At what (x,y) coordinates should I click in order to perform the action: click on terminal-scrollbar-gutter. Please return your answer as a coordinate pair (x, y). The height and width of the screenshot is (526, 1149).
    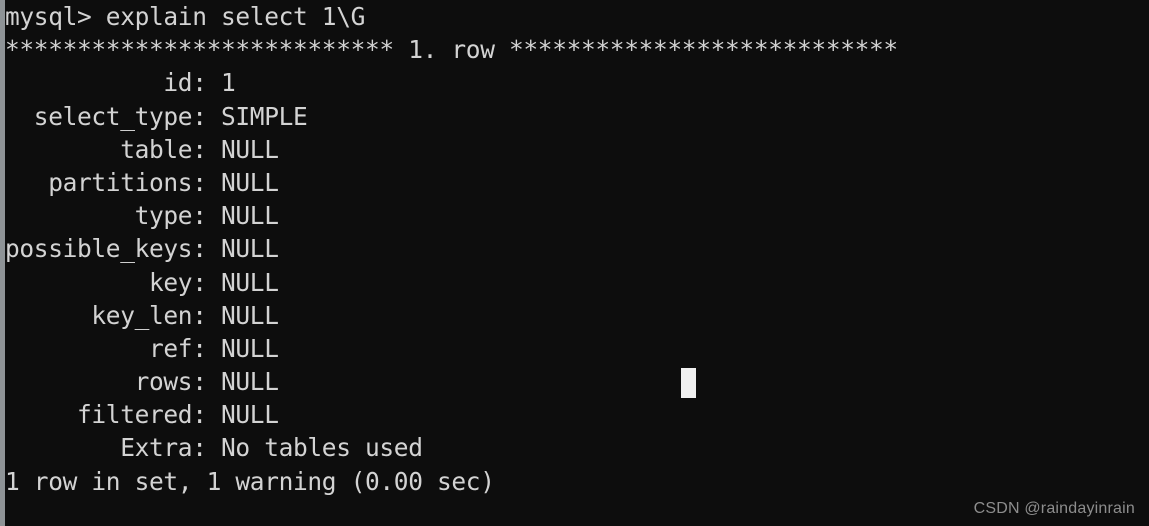
    Looking at the image, I should click on (2, 263).